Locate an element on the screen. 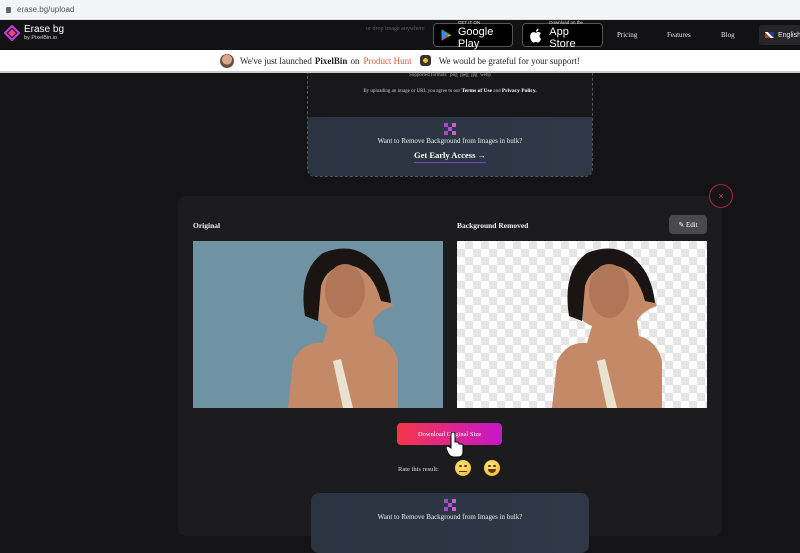 The width and height of the screenshot is (800, 553). close-button: × is located at coordinates (721, 196).